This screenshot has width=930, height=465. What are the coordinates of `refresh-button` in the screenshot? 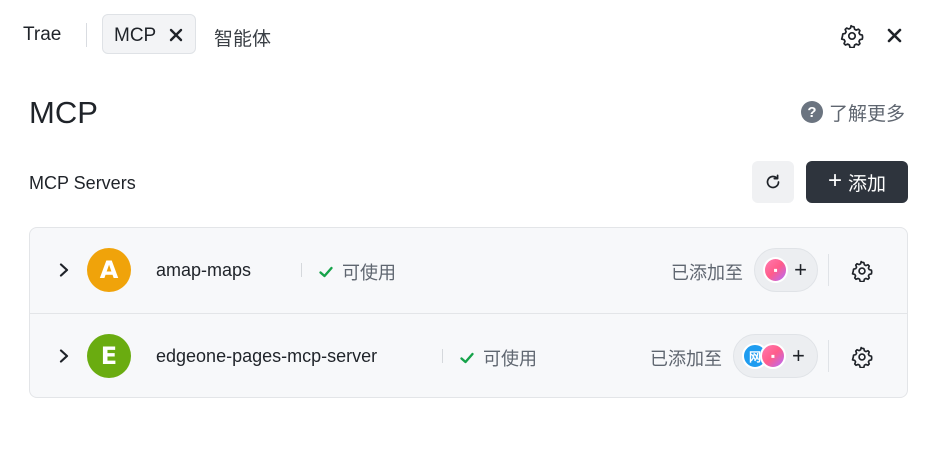 It's located at (773, 182).